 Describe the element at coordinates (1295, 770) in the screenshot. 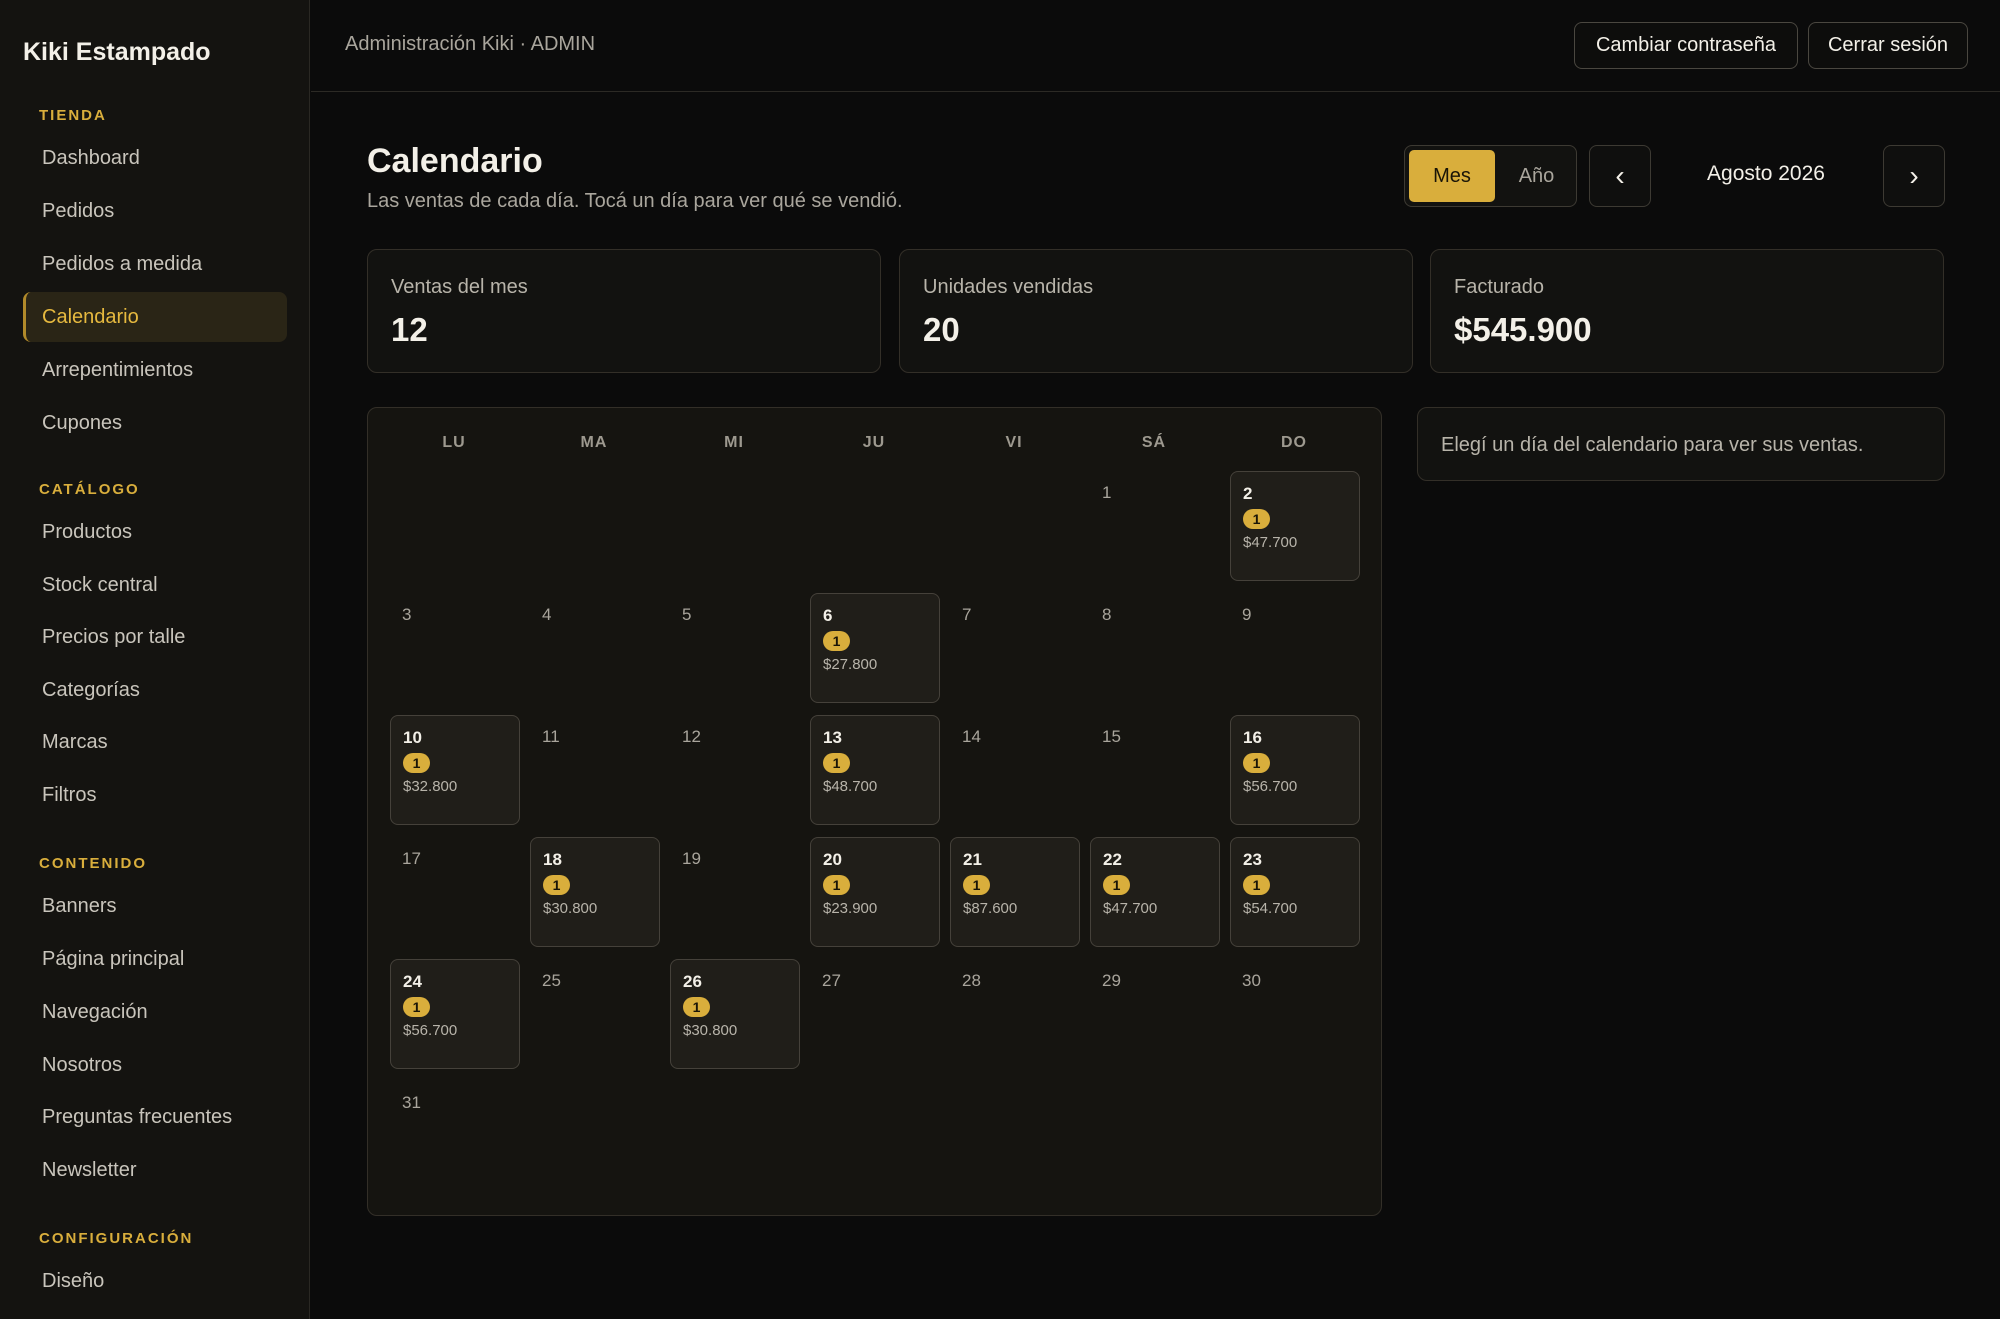

I see `calendar-day-16: 16 1 $56.700` at that location.